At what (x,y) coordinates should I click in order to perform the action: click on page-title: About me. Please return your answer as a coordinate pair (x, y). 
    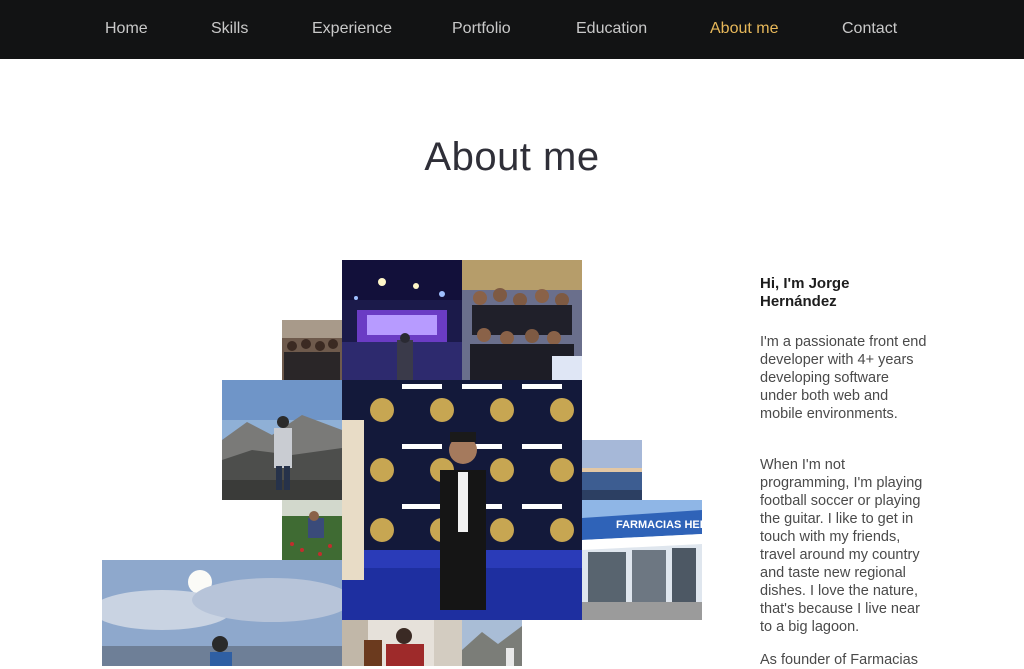
    Looking at the image, I should click on (512, 157).